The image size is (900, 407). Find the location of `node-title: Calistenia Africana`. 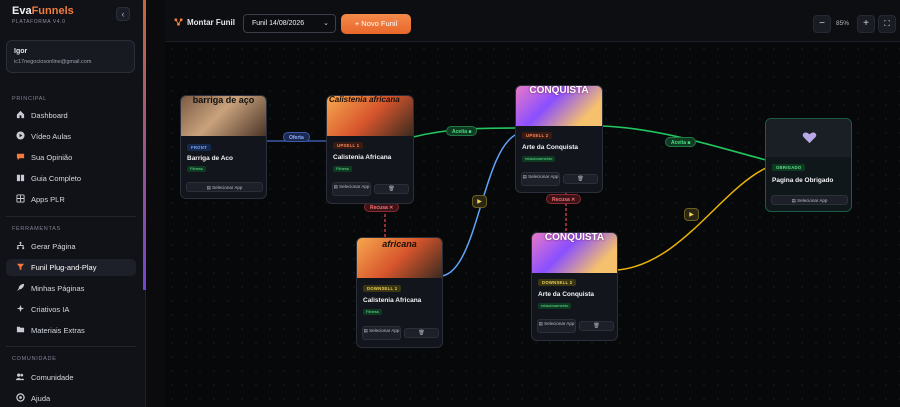

node-title: Calistenia Africana is located at coordinates (392, 300).